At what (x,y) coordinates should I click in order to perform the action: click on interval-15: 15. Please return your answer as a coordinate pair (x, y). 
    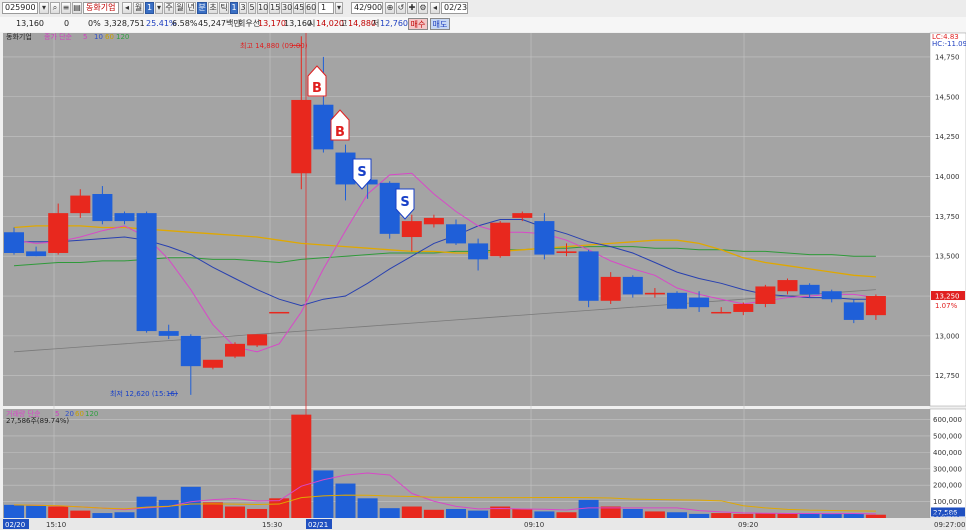
    Looking at the image, I should click on (274, 8).